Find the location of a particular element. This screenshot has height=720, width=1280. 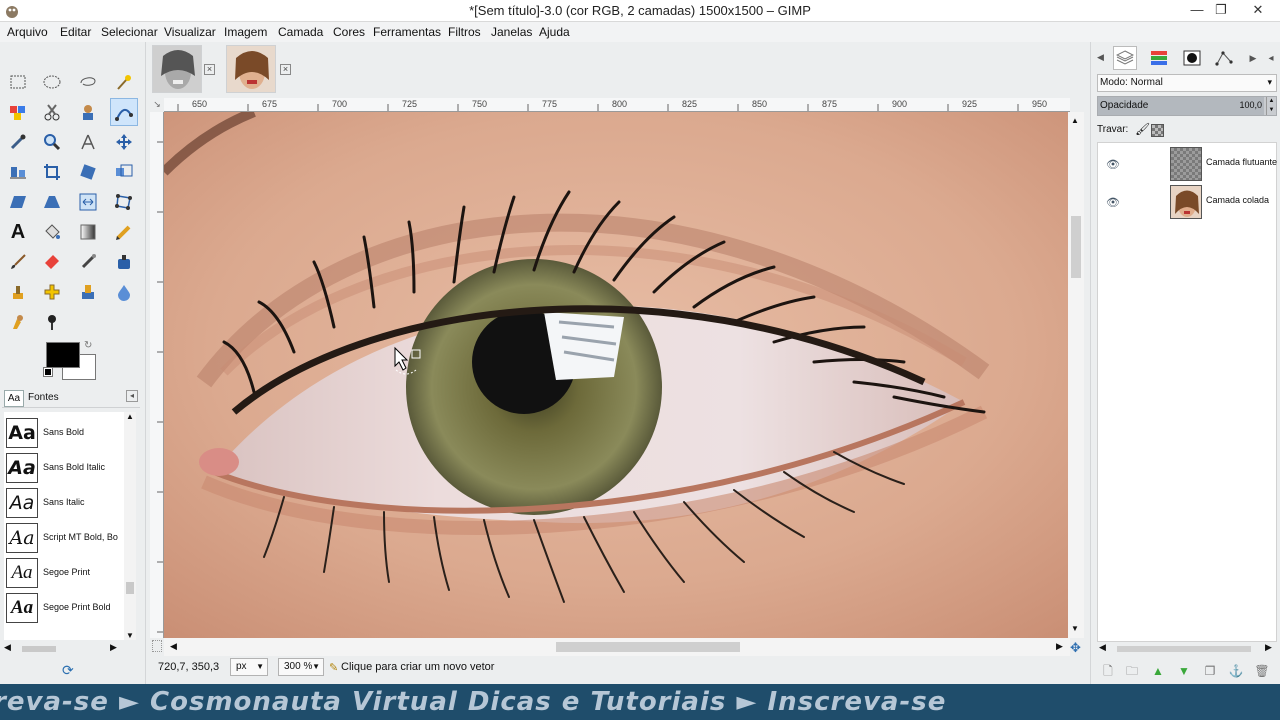

minimize-button: — is located at coordinates (1197, 11).